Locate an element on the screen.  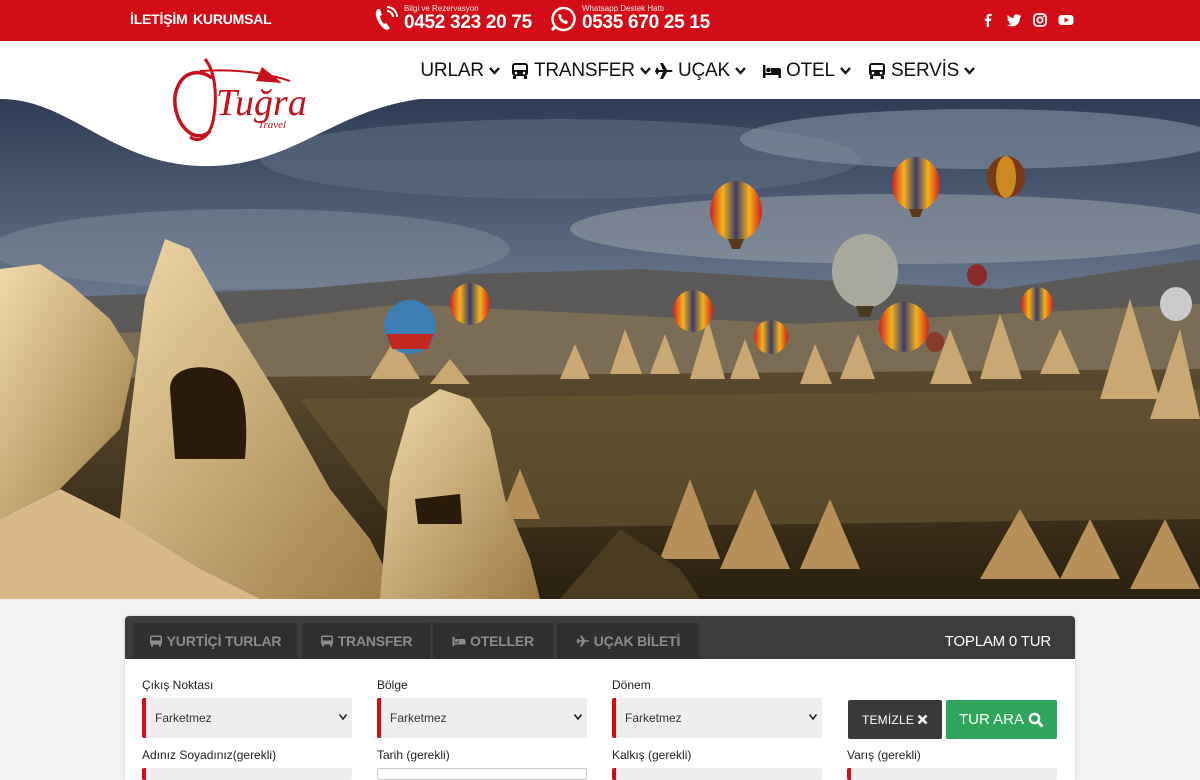
nav-ucak: UÇAK is located at coordinates (700, 71).